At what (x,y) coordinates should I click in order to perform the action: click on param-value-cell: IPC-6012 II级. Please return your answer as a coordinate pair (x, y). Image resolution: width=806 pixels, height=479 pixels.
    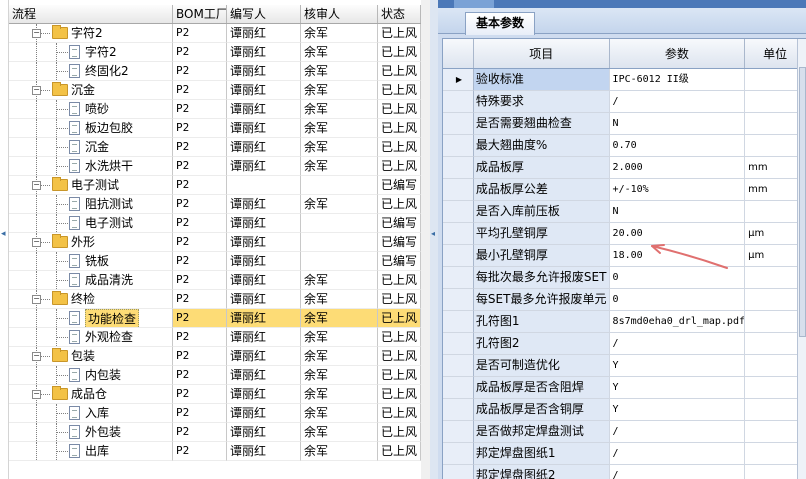
    Looking at the image, I should click on (677, 80).